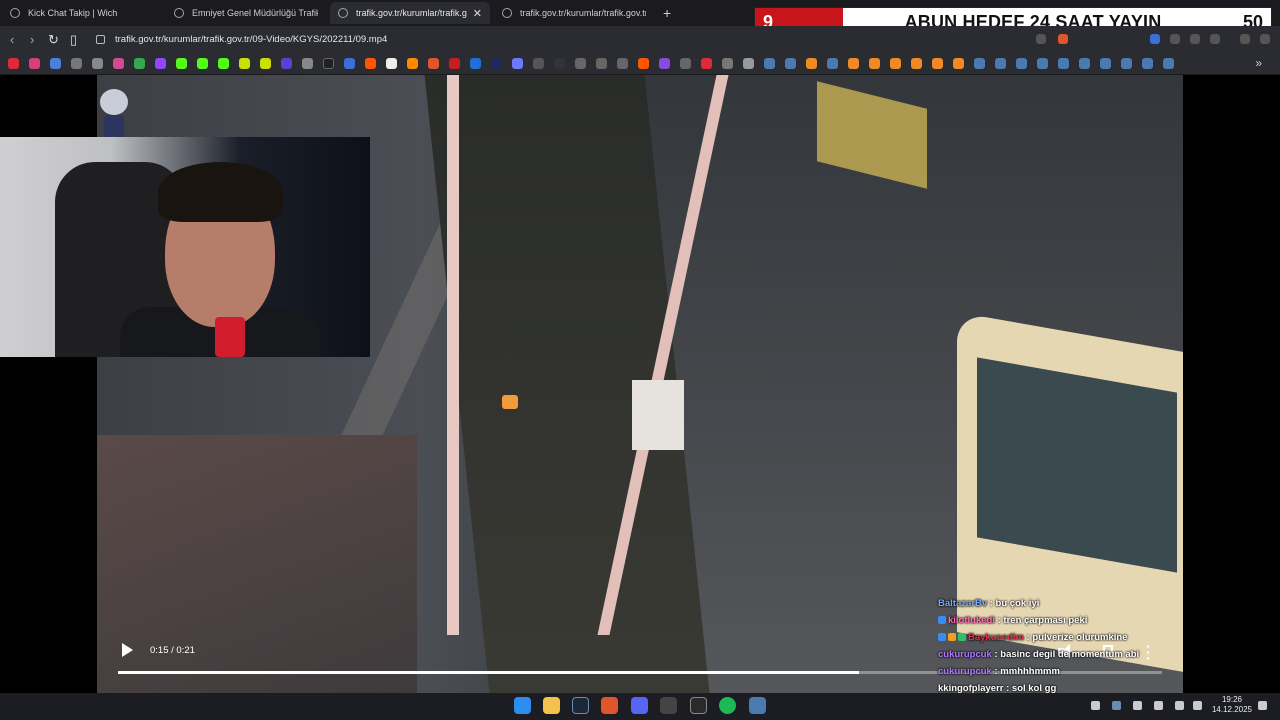 The width and height of the screenshot is (1280, 720). Describe the element at coordinates (551, 705) in the screenshot. I see `file-explorer-icon` at that location.